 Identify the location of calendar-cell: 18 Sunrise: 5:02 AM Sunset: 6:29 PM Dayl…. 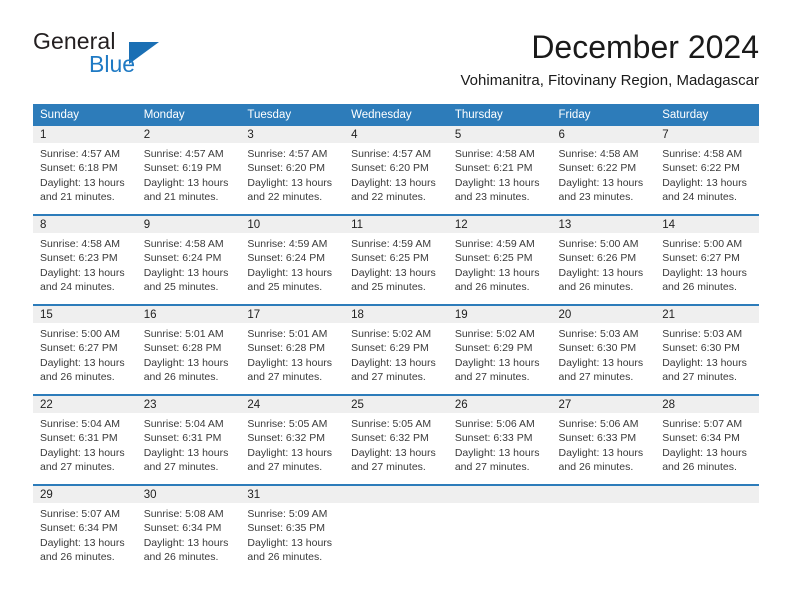
(396, 349).